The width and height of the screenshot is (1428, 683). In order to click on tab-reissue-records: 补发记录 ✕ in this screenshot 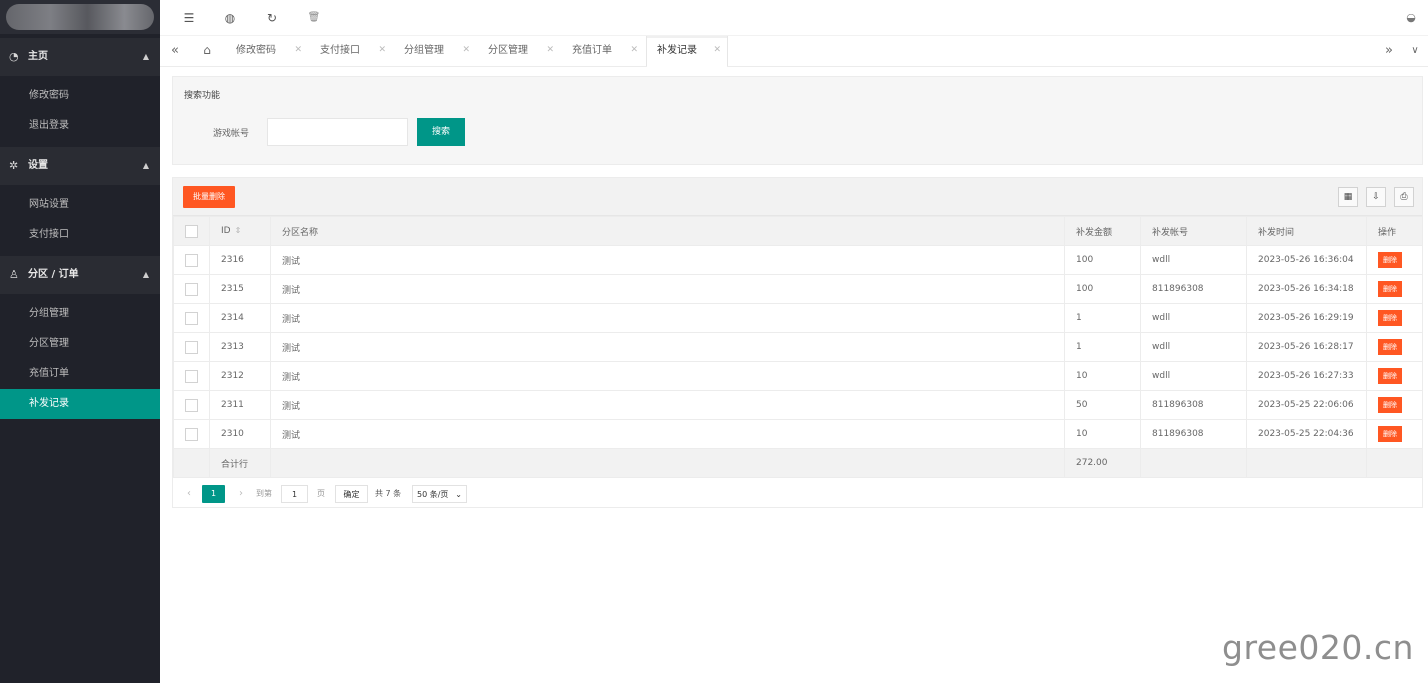, I will do `click(687, 51)`.